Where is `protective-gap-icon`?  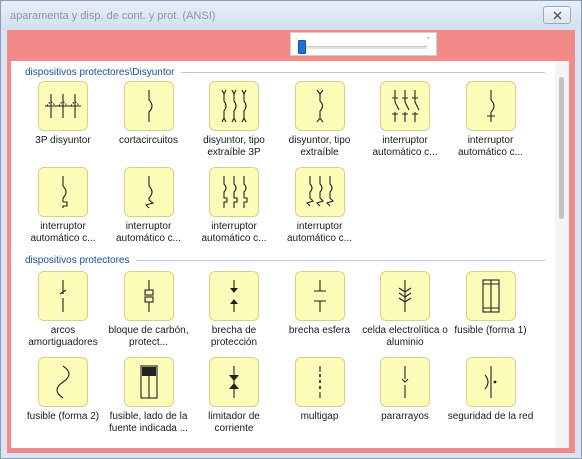 protective-gap-icon is located at coordinates (234, 296).